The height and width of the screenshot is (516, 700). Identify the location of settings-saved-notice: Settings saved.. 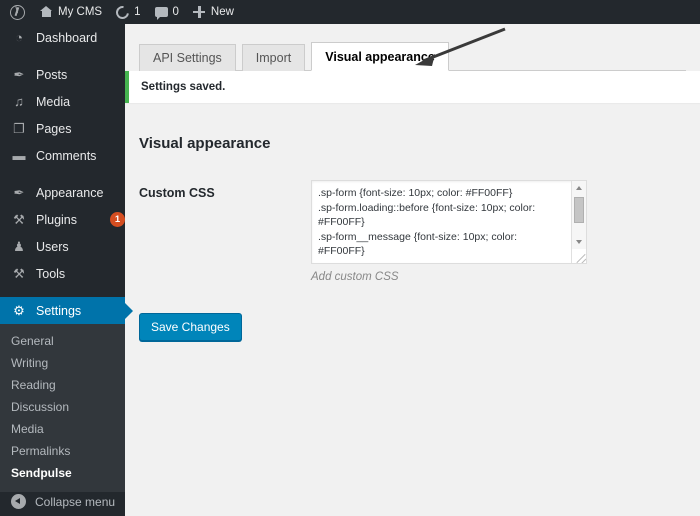
(412, 87).